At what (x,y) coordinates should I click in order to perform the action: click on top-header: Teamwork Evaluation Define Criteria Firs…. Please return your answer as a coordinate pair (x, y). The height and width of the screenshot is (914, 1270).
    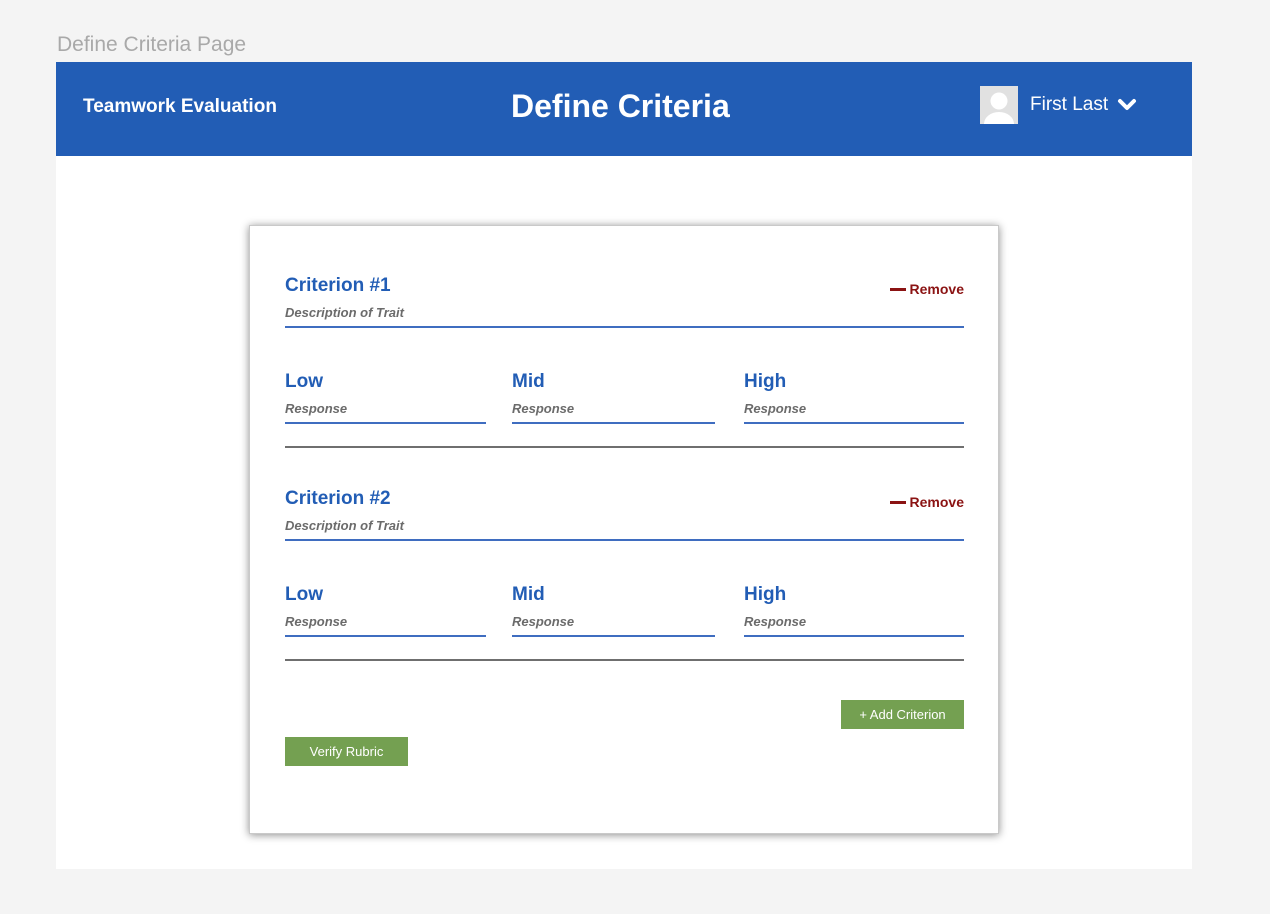
    Looking at the image, I should click on (624, 109).